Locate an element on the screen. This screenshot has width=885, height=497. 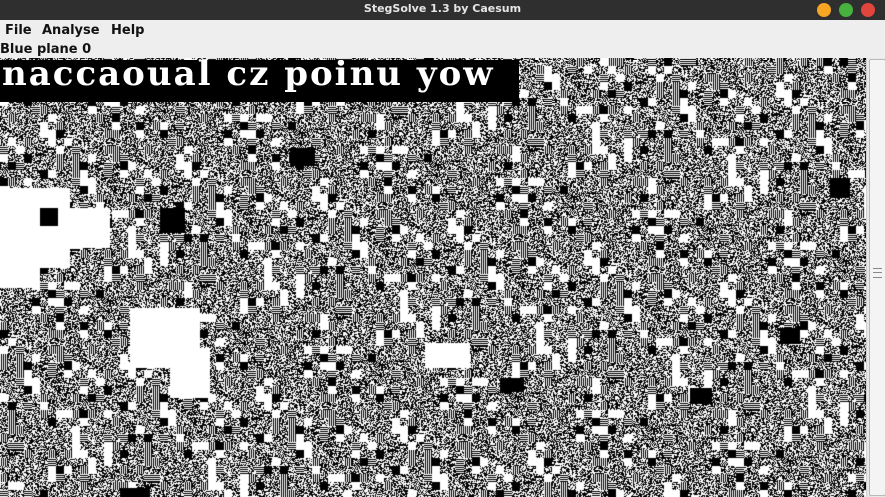
menu-file: File is located at coordinates (18, 30).